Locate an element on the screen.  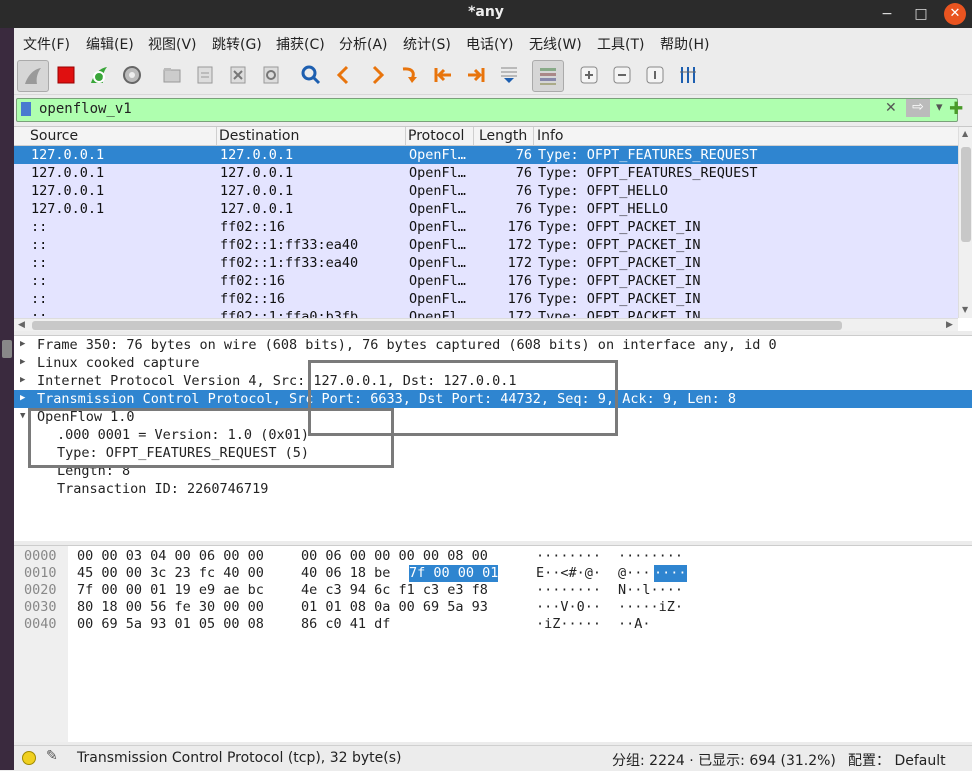
ascii-group-a: ·iZ····· is located at coordinates (568, 624).